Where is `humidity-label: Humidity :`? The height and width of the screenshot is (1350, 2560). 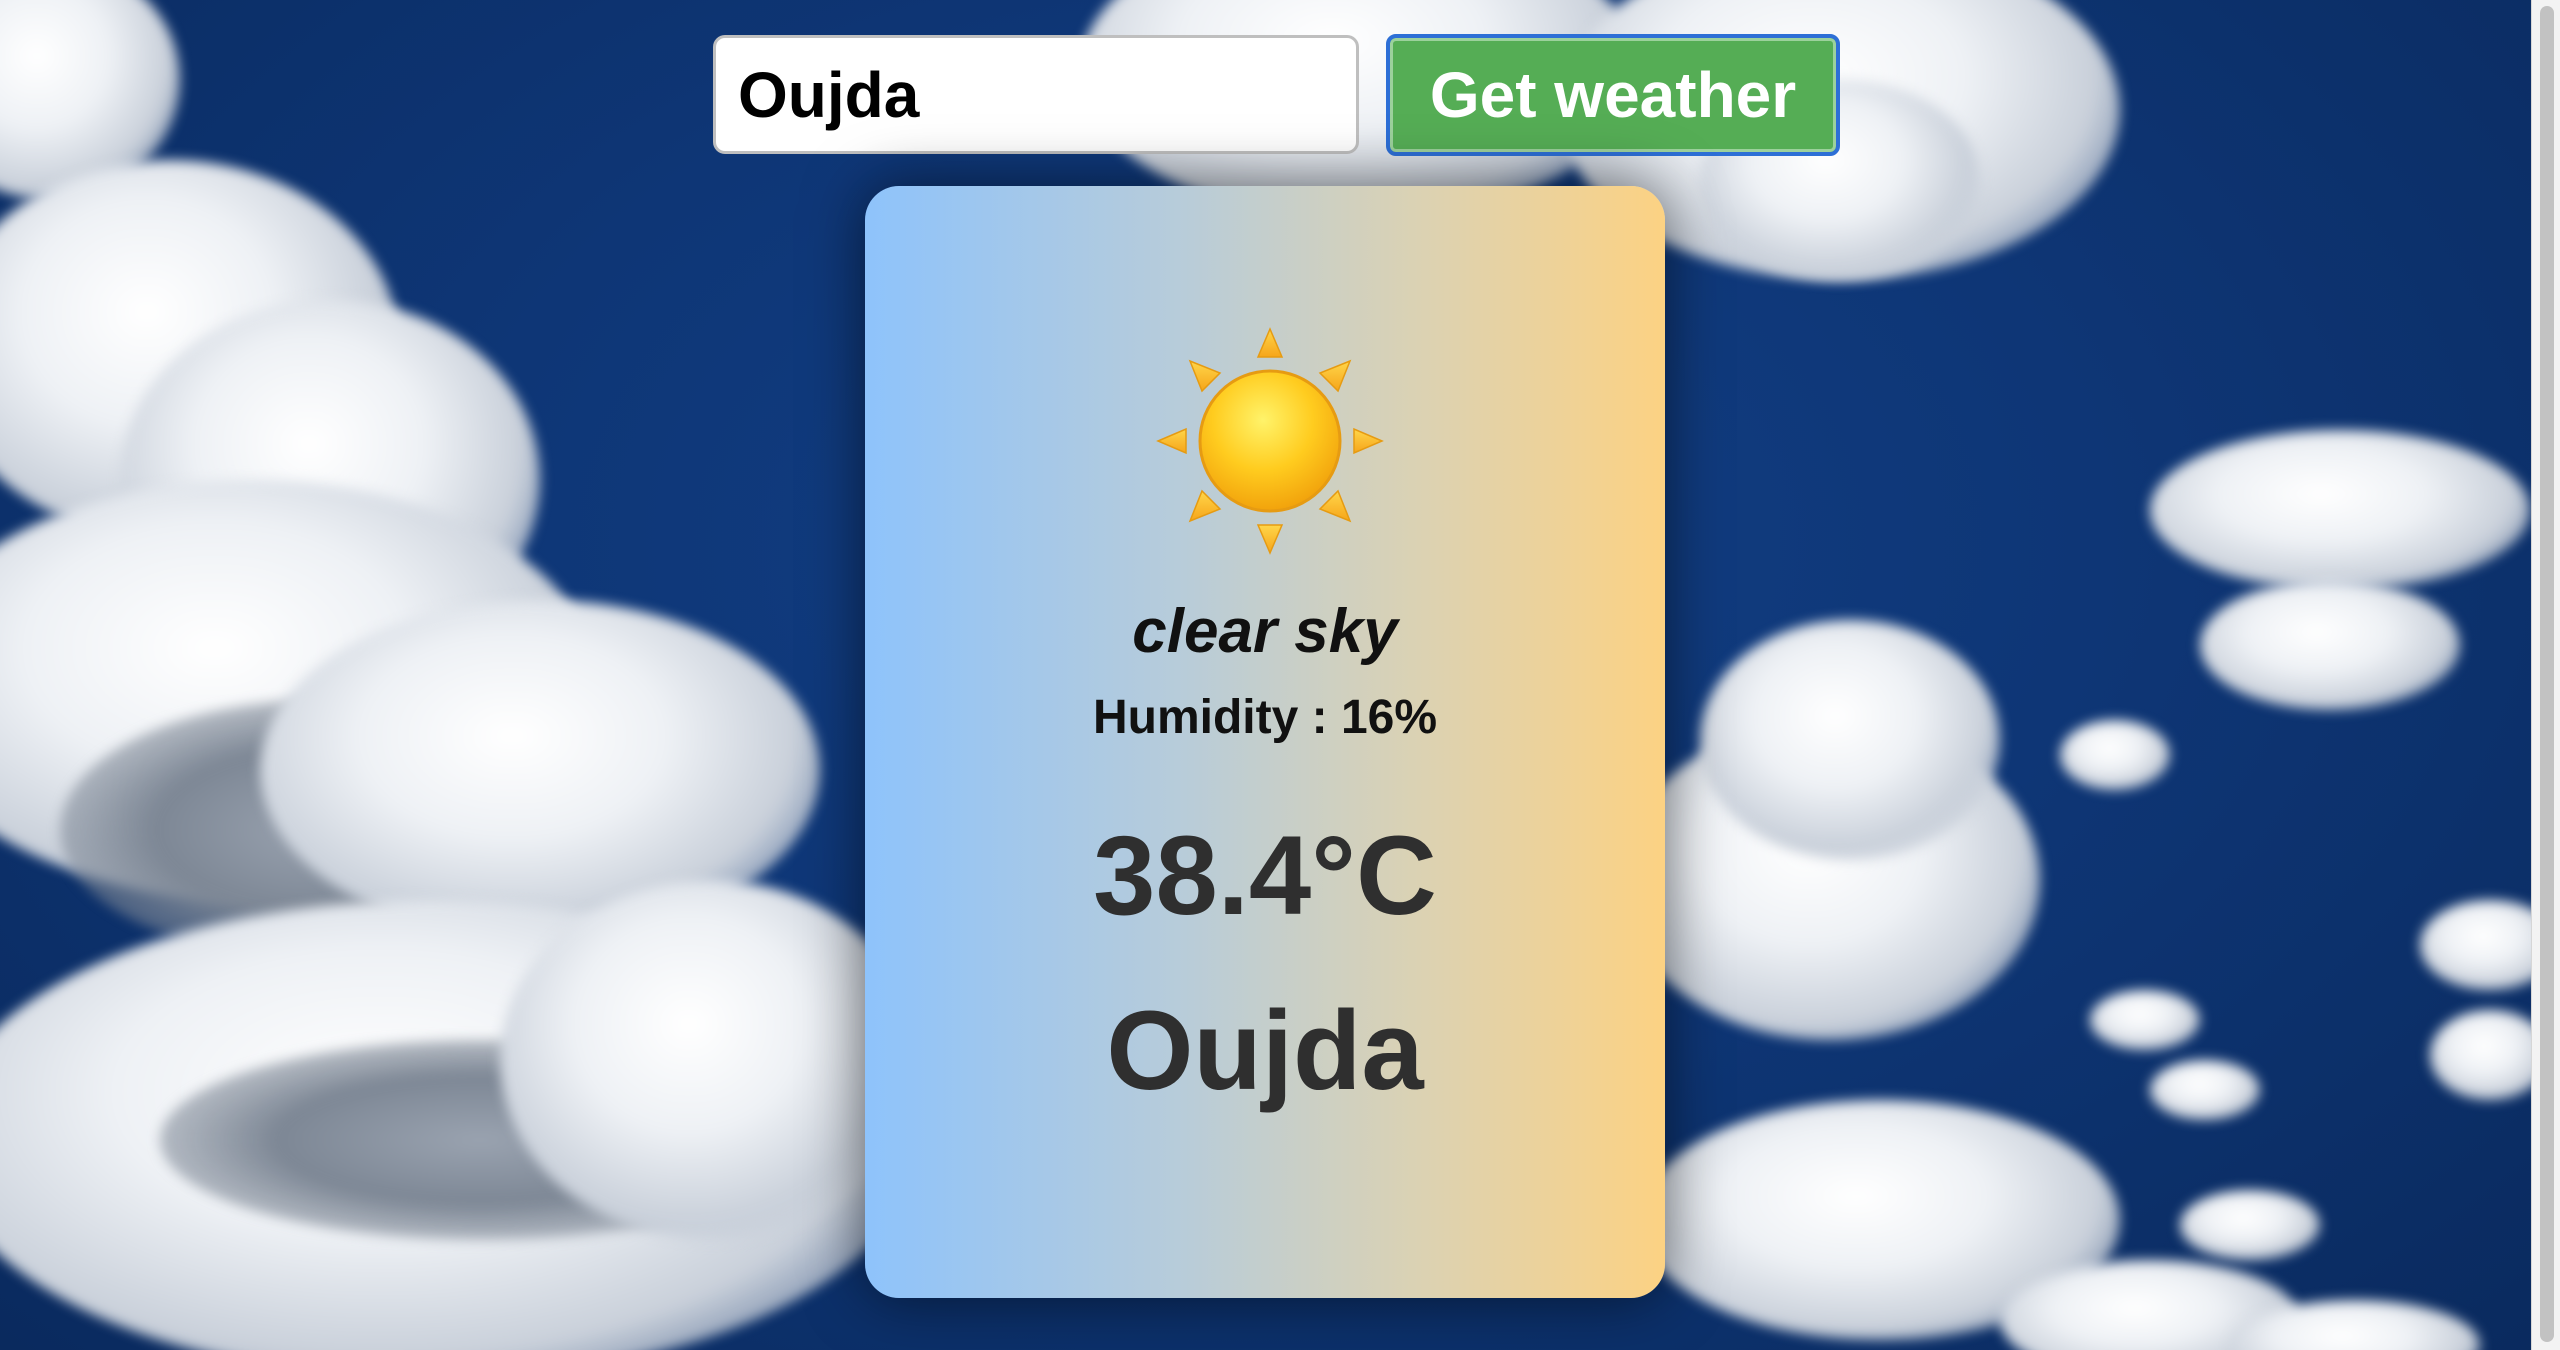
humidity-label: Humidity : is located at coordinates (1216, 717).